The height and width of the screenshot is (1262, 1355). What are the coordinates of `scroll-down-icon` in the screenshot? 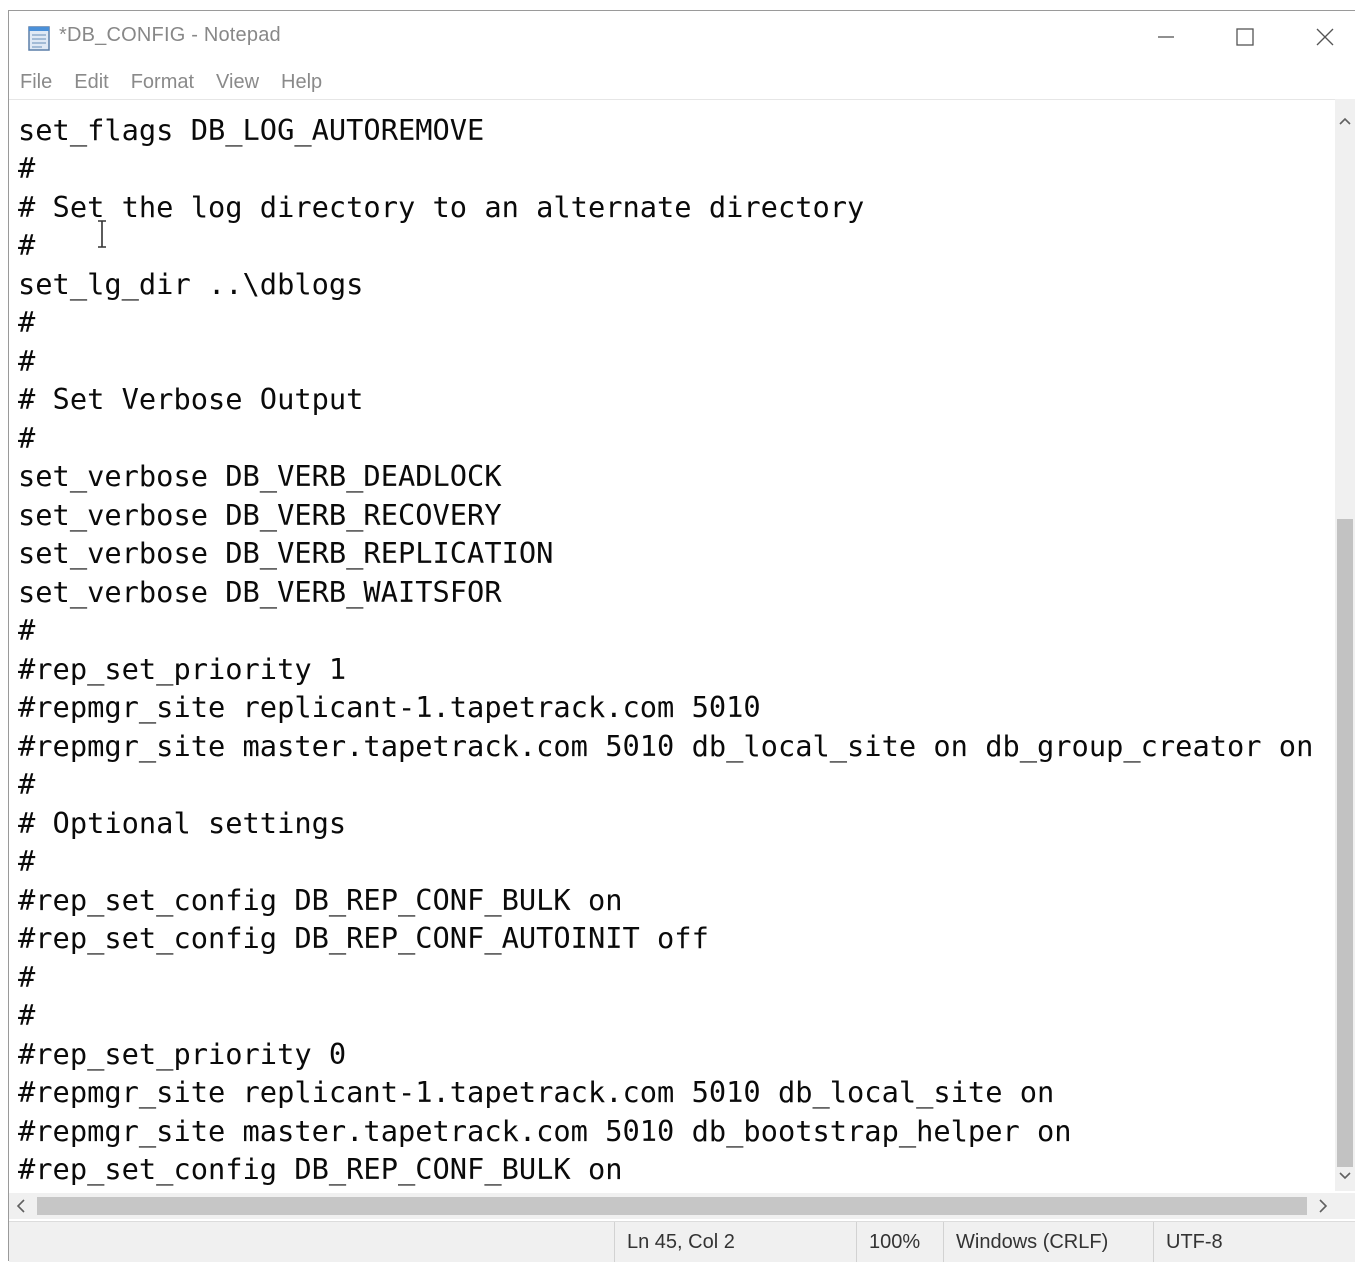 It's located at (1345, 1175).